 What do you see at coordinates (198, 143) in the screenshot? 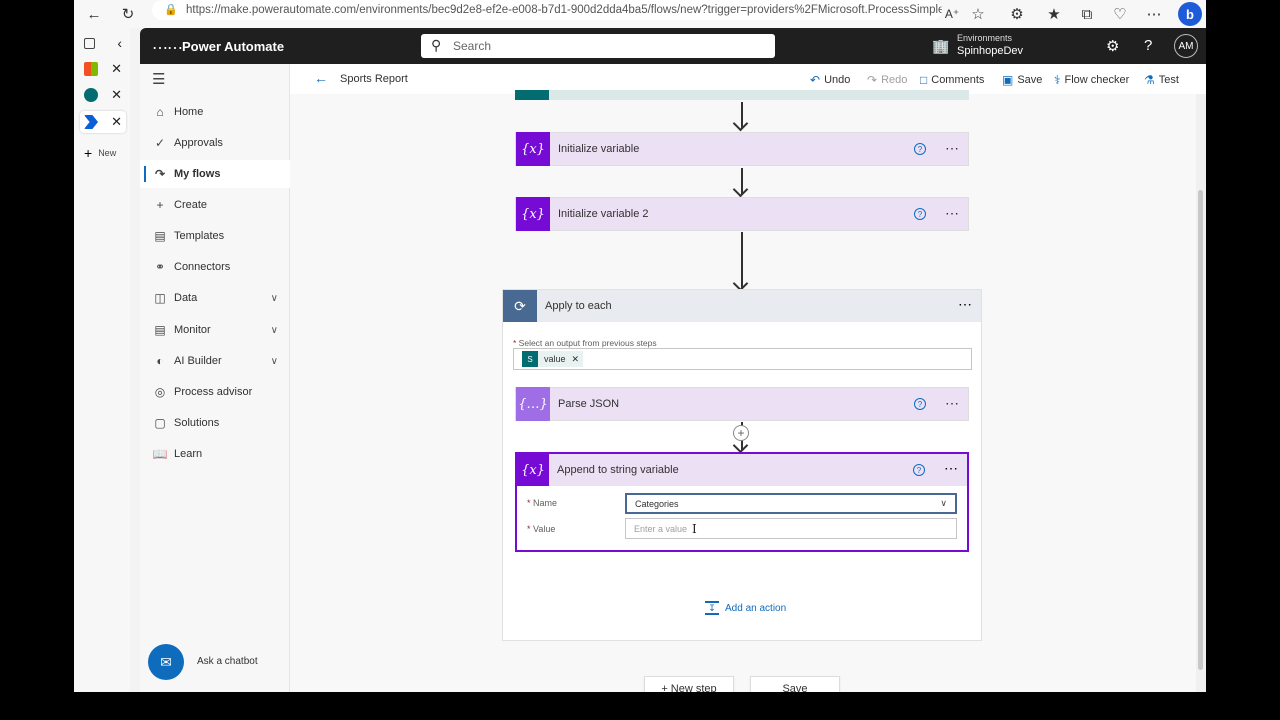
I see `nav-item-label: Approvals` at bounding box center [198, 143].